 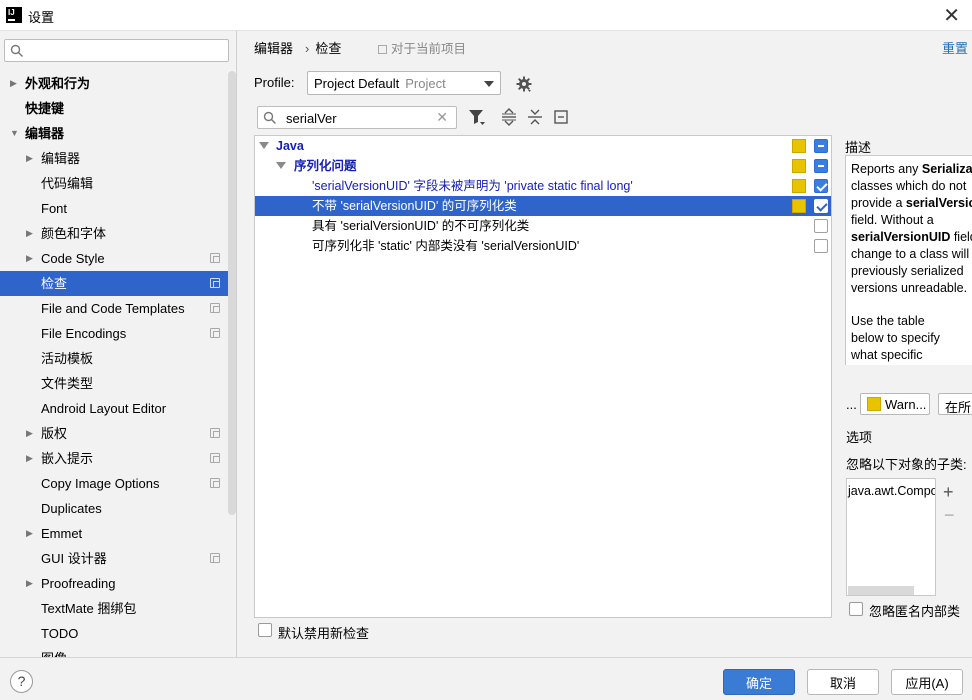 I want to click on inspection-label: Java, so click(x=290, y=146).